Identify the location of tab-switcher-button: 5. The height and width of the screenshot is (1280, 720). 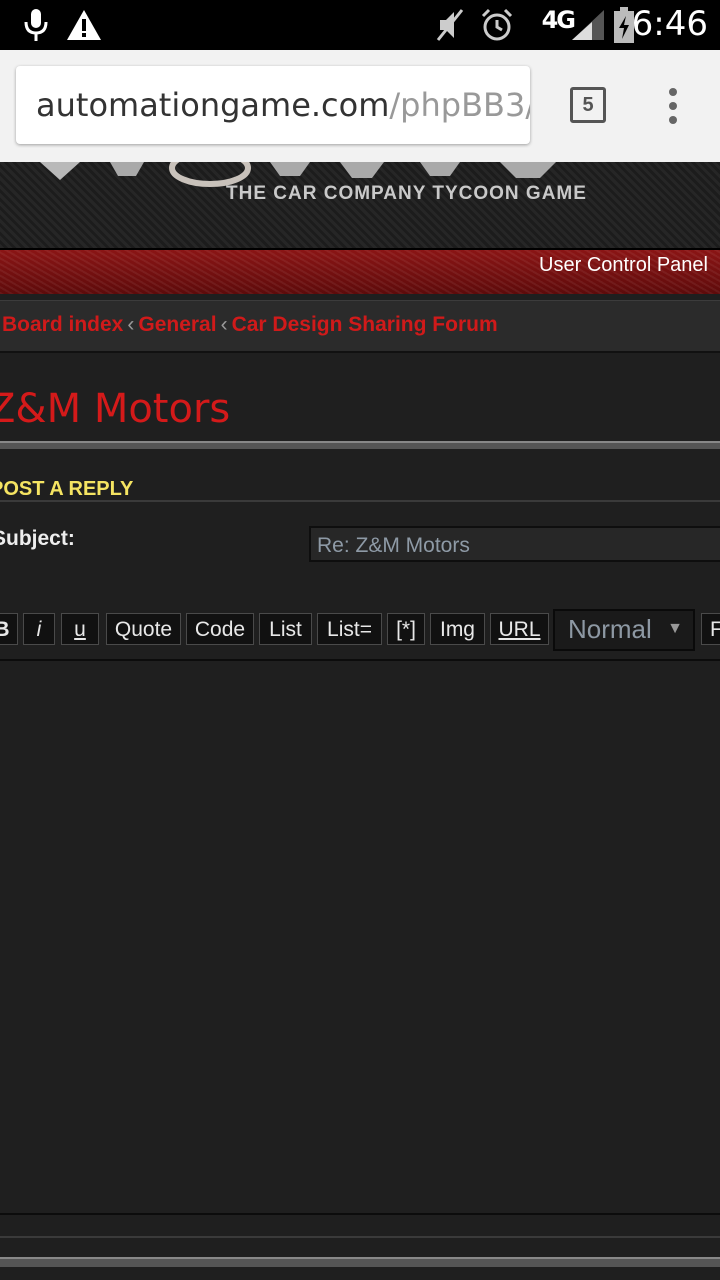
(588, 105).